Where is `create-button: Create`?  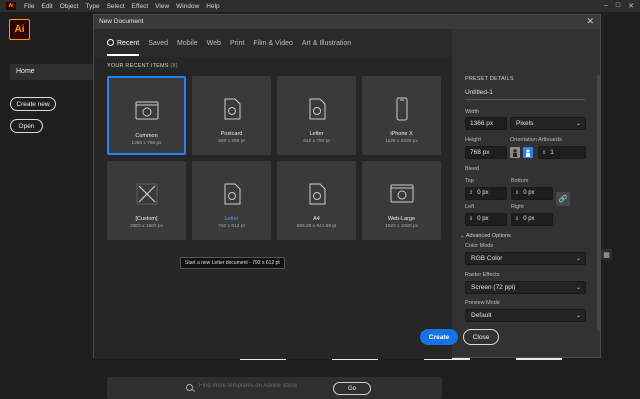 create-button: Create is located at coordinates (439, 337).